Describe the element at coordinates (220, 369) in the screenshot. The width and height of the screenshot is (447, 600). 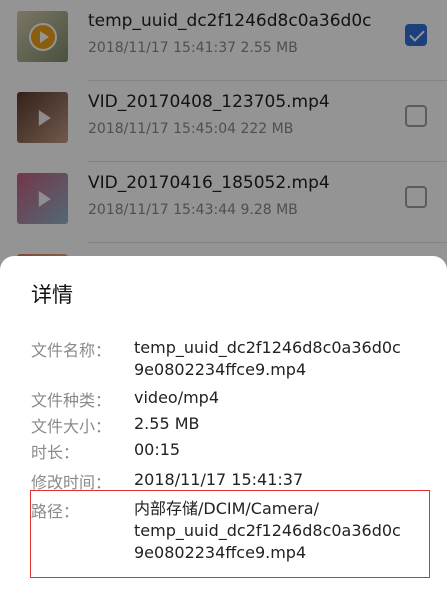
I see `value-line: 9e0802234ffce9.mp4` at that location.